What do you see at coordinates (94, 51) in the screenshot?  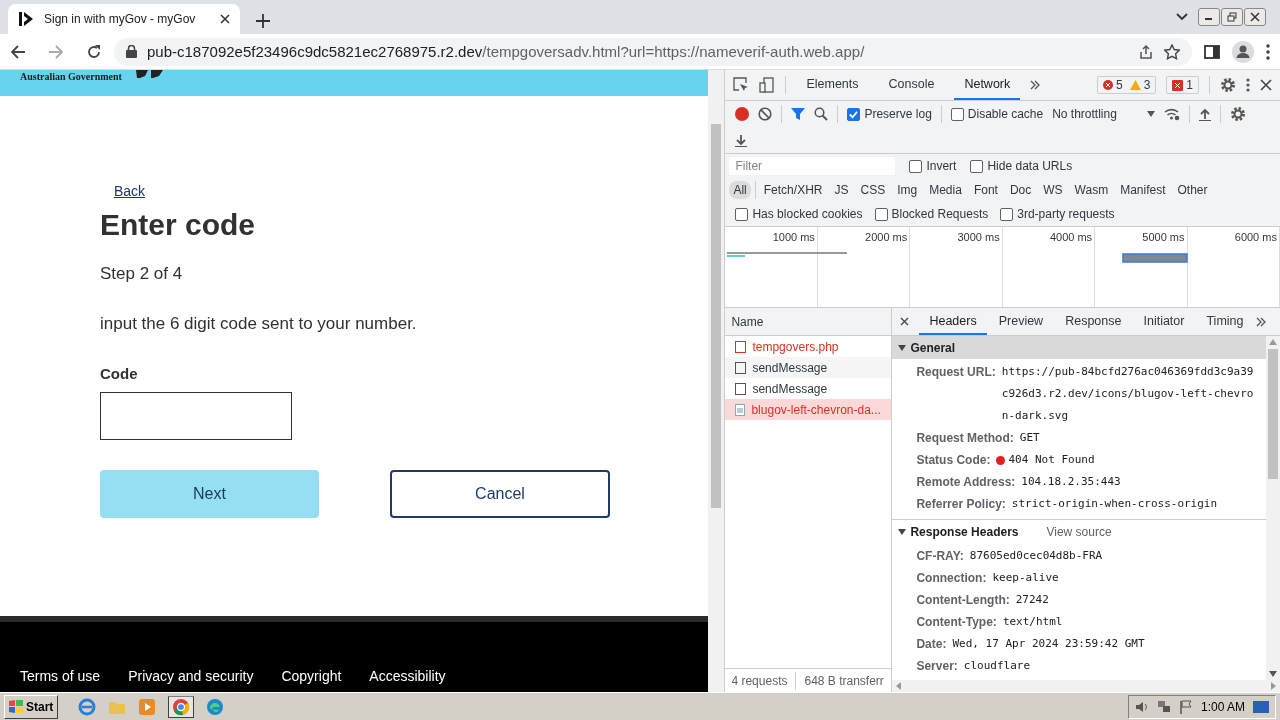 I see `reload-icon` at bounding box center [94, 51].